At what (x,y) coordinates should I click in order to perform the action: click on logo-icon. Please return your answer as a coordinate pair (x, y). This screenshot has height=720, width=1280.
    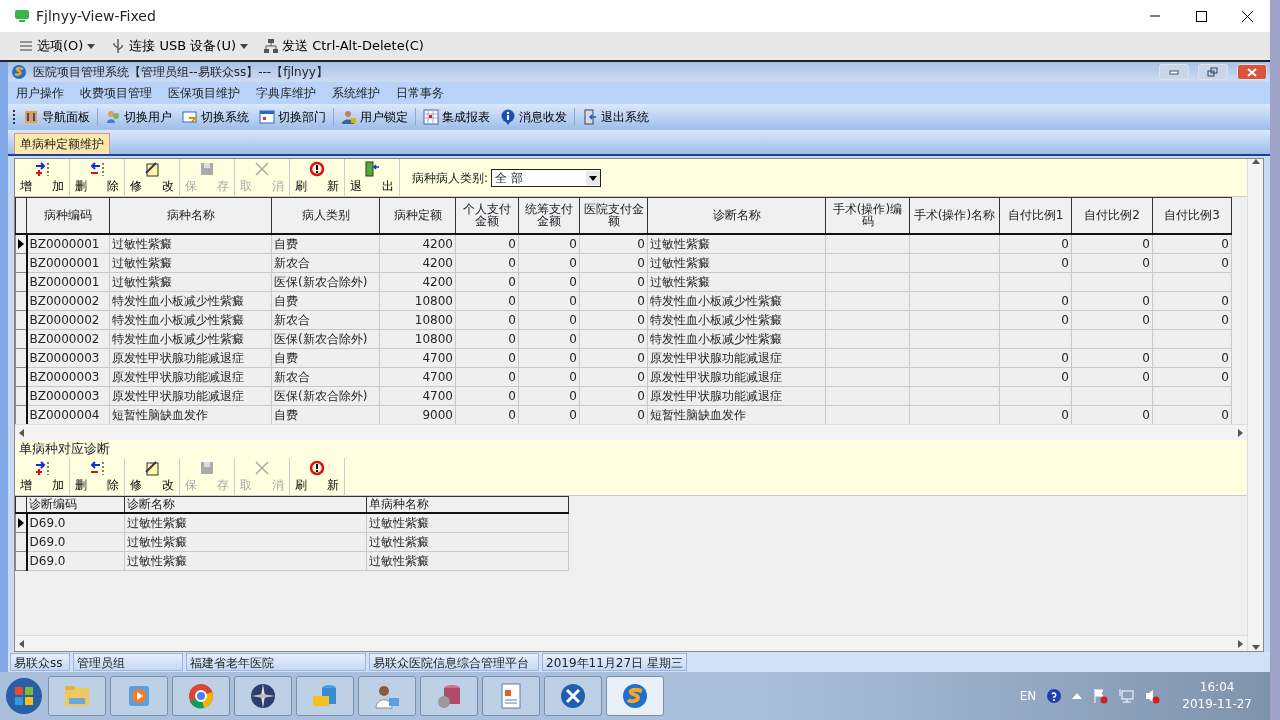
    Looking at the image, I should click on (19, 72).